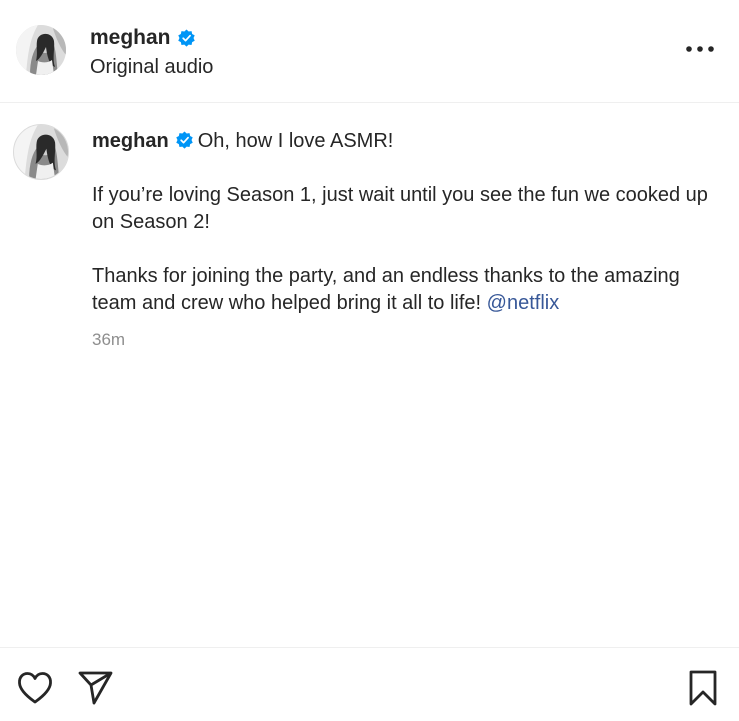 The width and height of the screenshot is (739, 721). Describe the element at coordinates (130, 38) in the screenshot. I see `post-username: meghan` at that location.